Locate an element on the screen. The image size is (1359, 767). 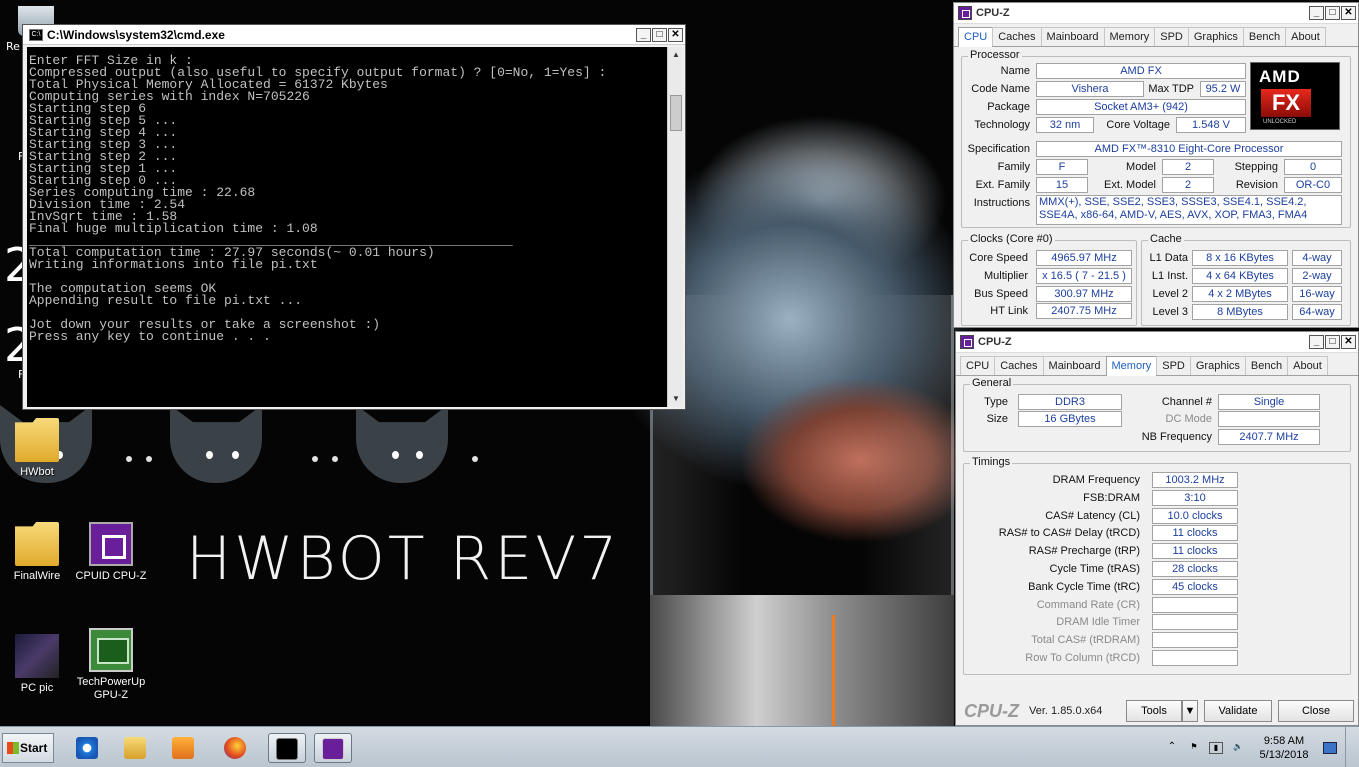
instructions-label: Instructions is located at coordinates (1001, 203).